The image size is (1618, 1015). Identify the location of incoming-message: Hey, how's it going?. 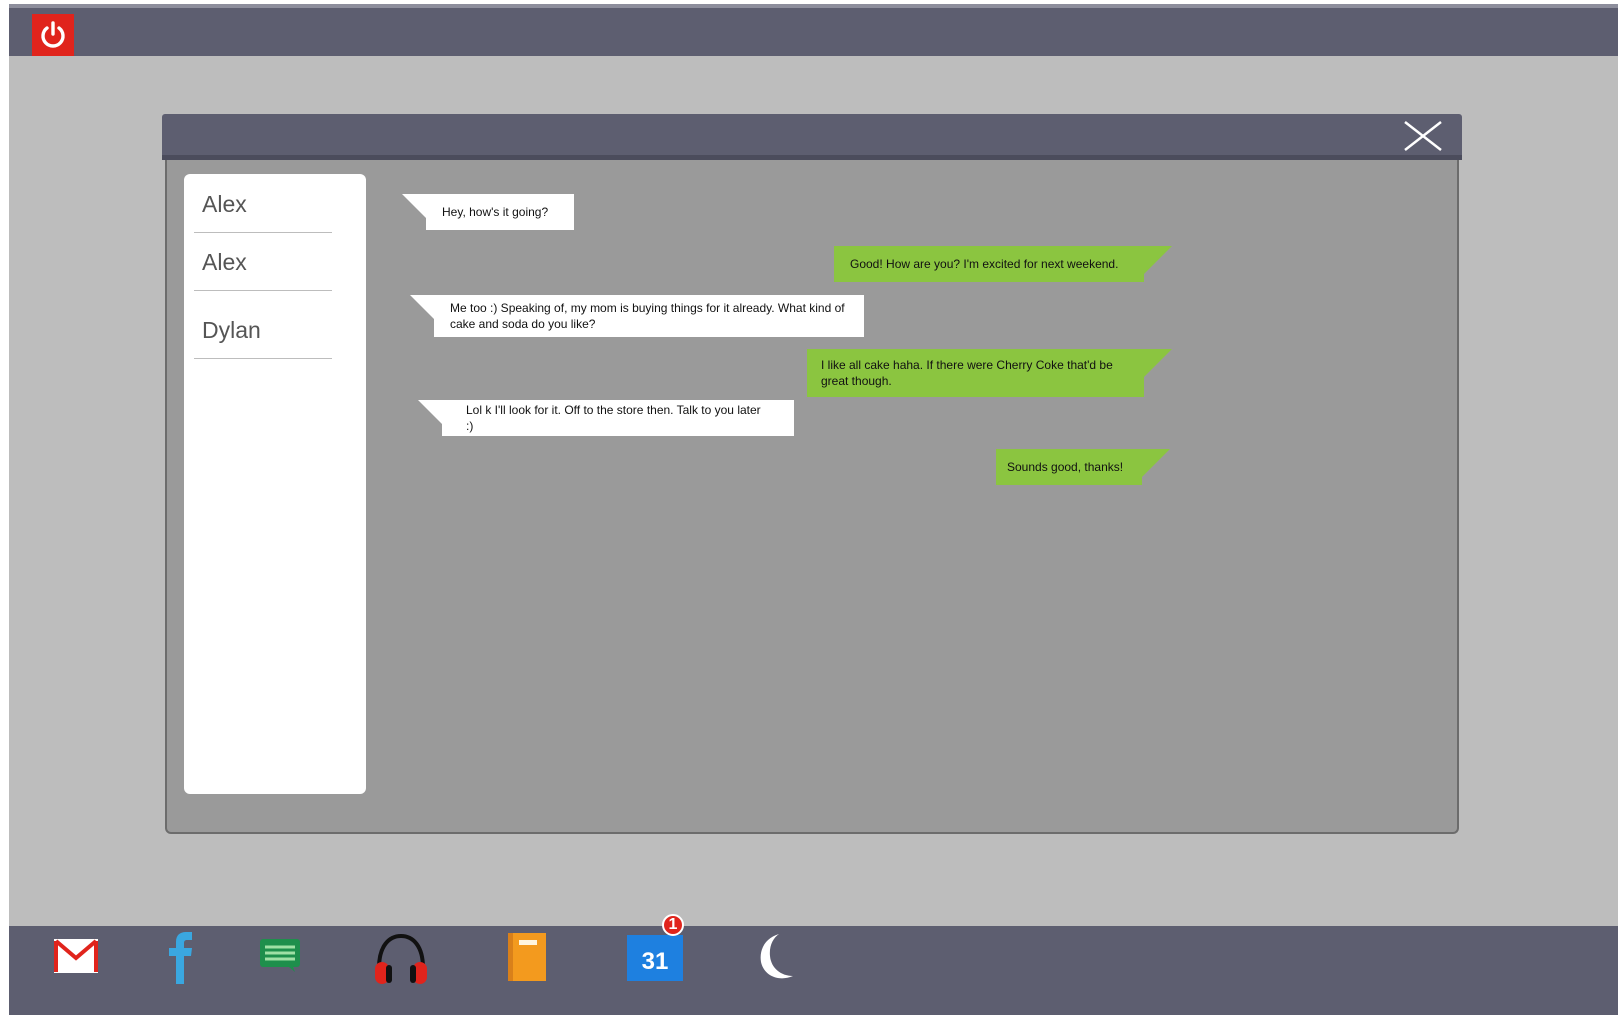
(488, 212).